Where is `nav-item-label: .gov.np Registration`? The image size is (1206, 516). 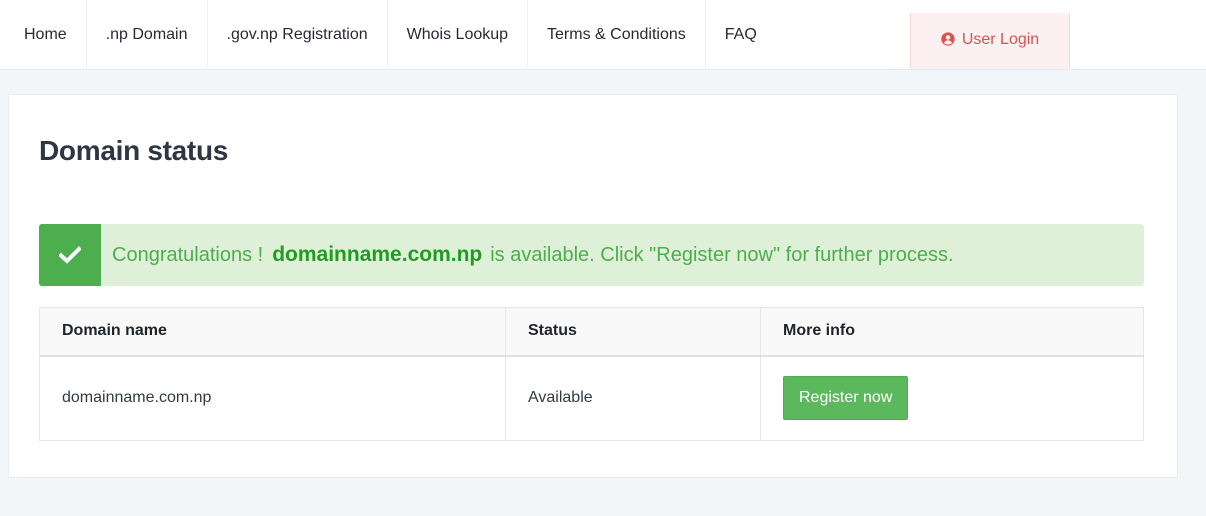
nav-item-label: .gov.np Registration is located at coordinates (297, 34).